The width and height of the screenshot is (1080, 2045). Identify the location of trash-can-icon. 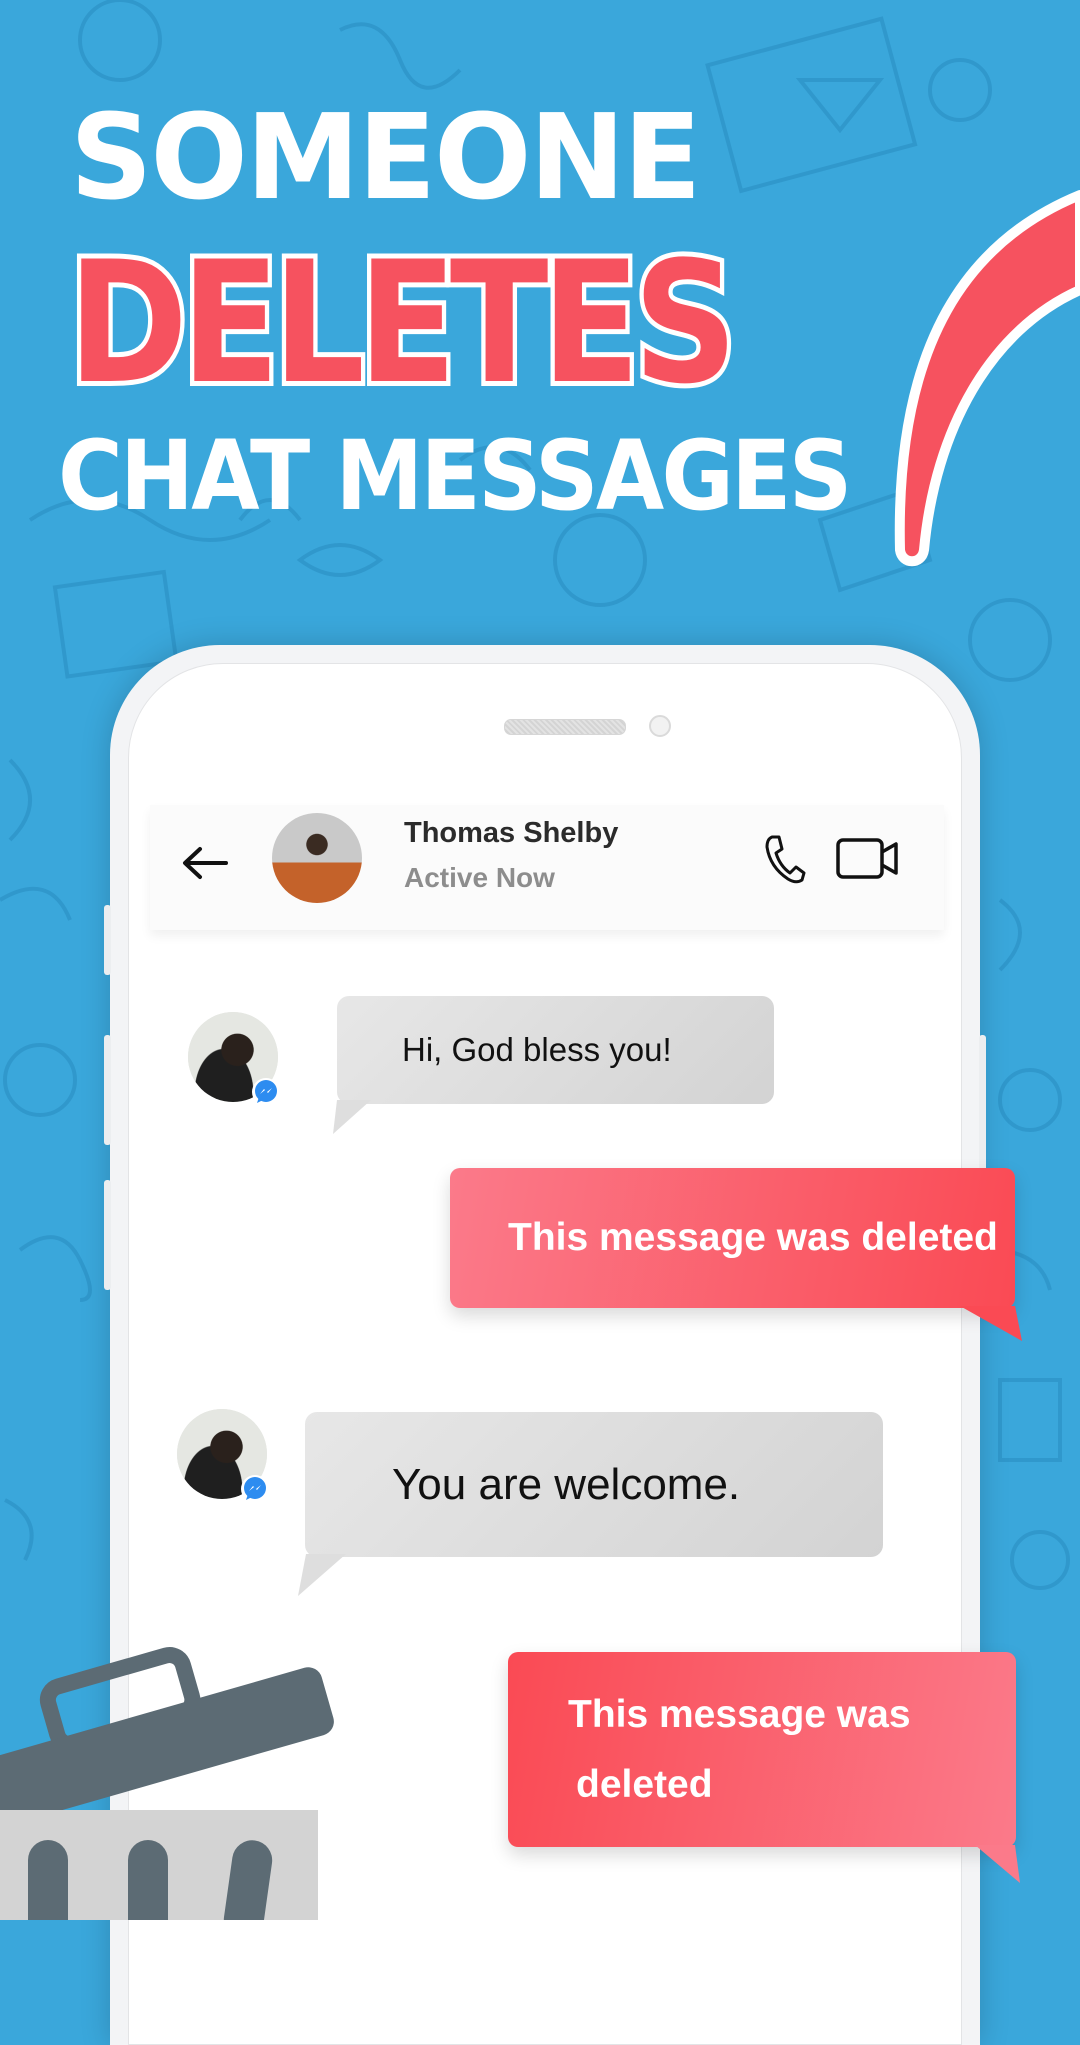
(167, 1783).